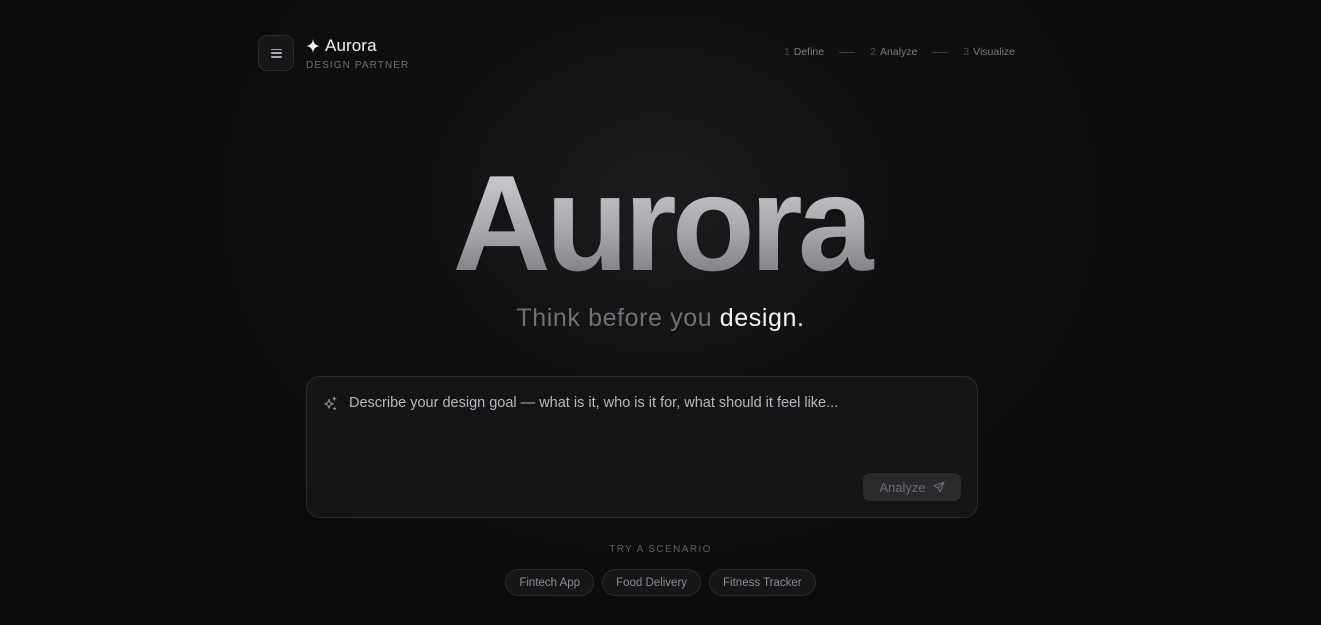  I want to click on analyze-button: Analyze, so click(912, 487).